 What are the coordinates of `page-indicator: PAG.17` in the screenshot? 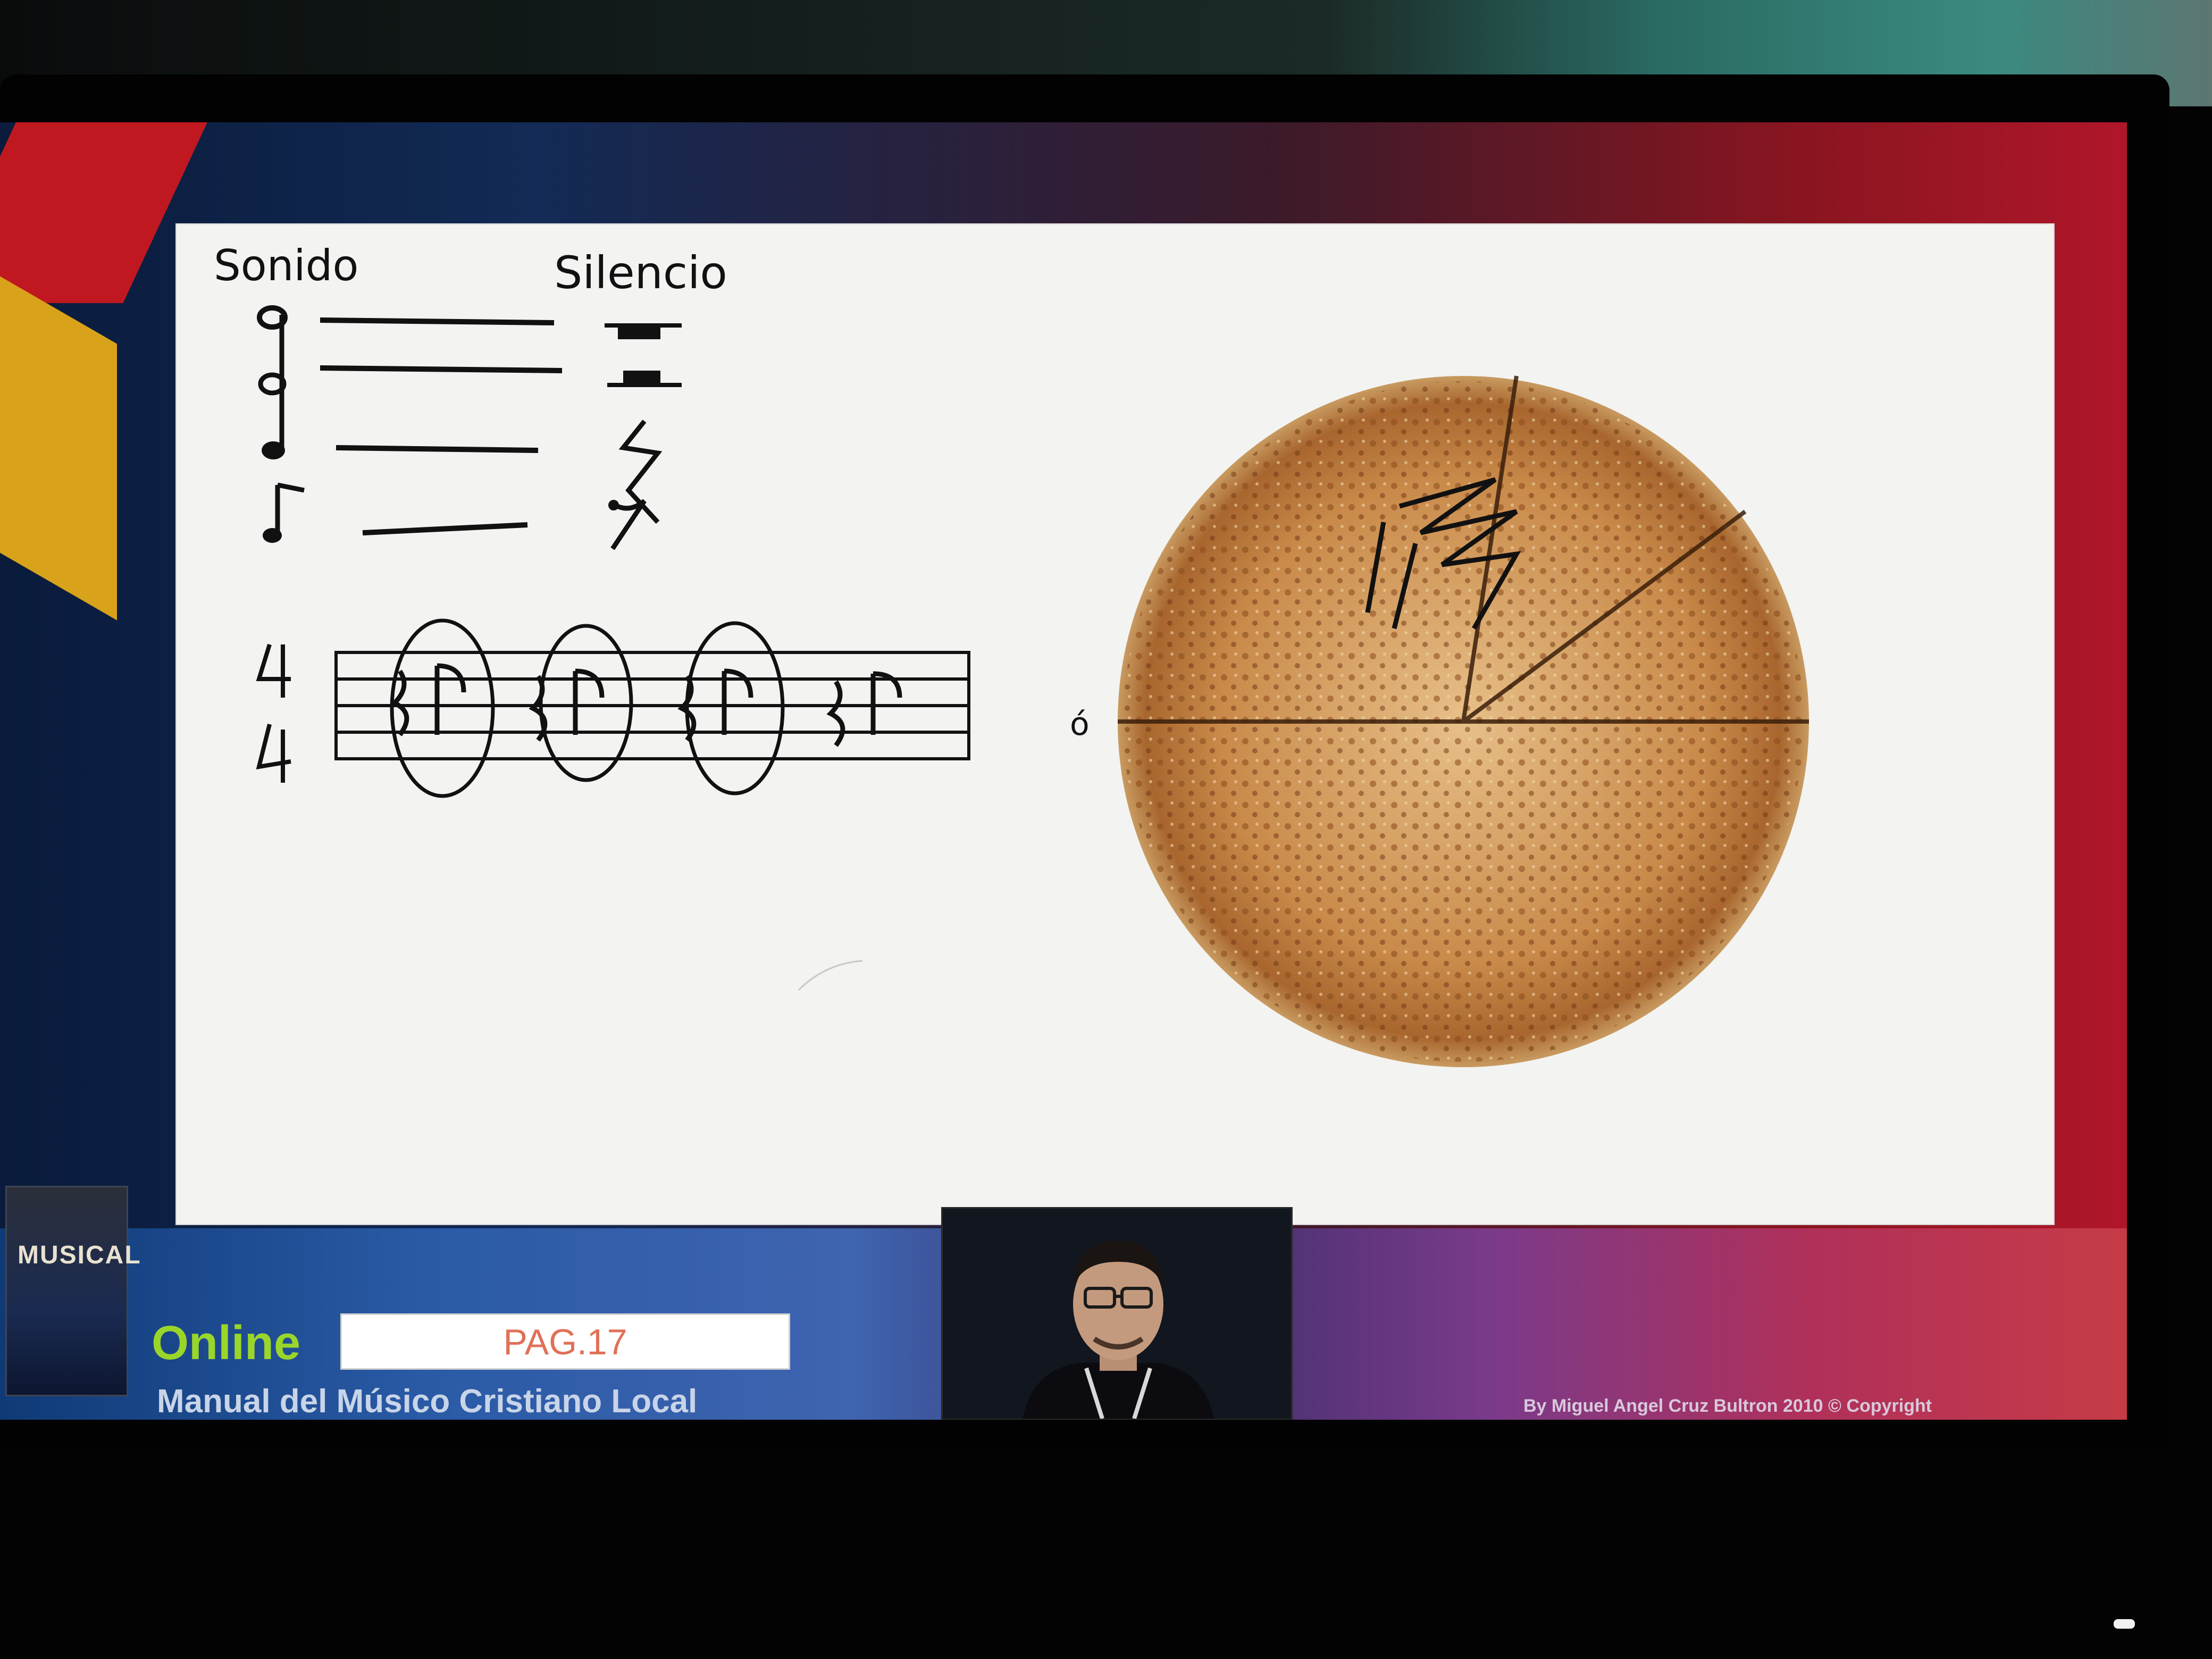 It's located at (565, 1341).